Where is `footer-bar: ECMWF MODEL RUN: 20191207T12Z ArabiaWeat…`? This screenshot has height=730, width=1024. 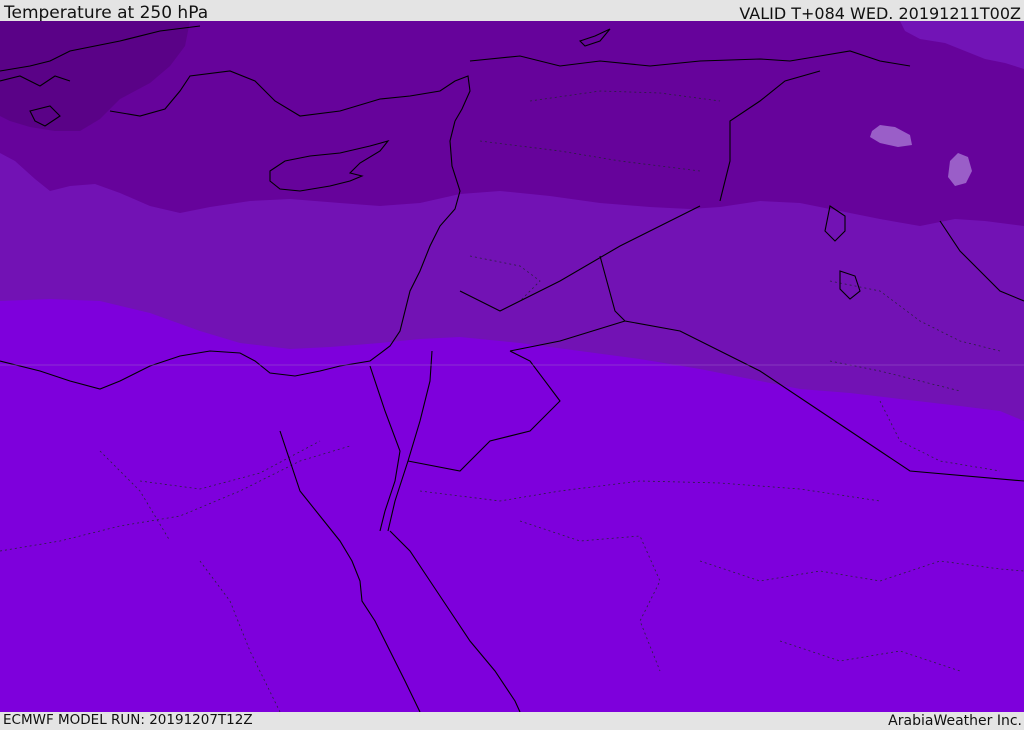 footer-bar: ECMWF MODEL RUN: 20191207T12Z ArabiaWeat… is located at coordinates (512, 720).